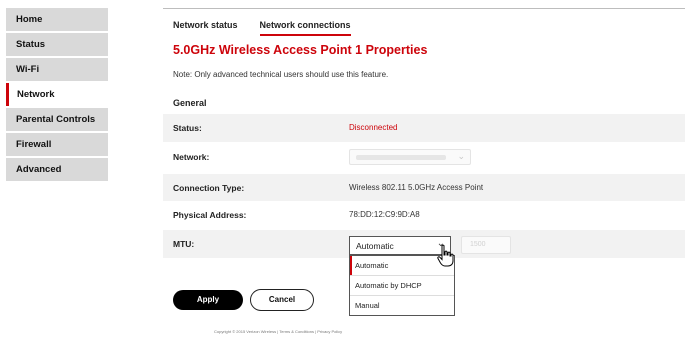 This screenshot has height=338, width=695. Describe the element at coordinates (205, 28) in the screenshot. I see `tab-network-status: Network status` at that location.